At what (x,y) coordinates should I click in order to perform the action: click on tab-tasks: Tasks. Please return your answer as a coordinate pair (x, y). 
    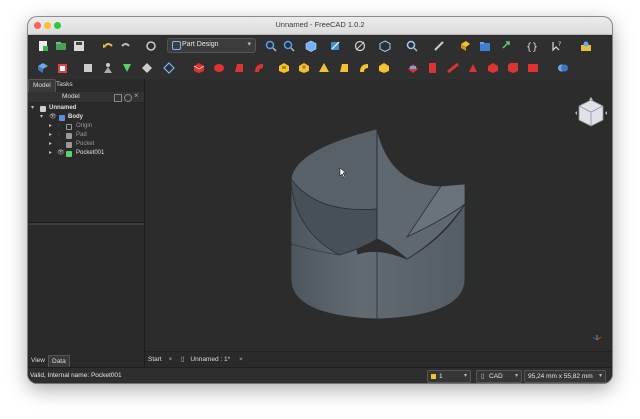
    Looking at the image, I should click on (64, 85).